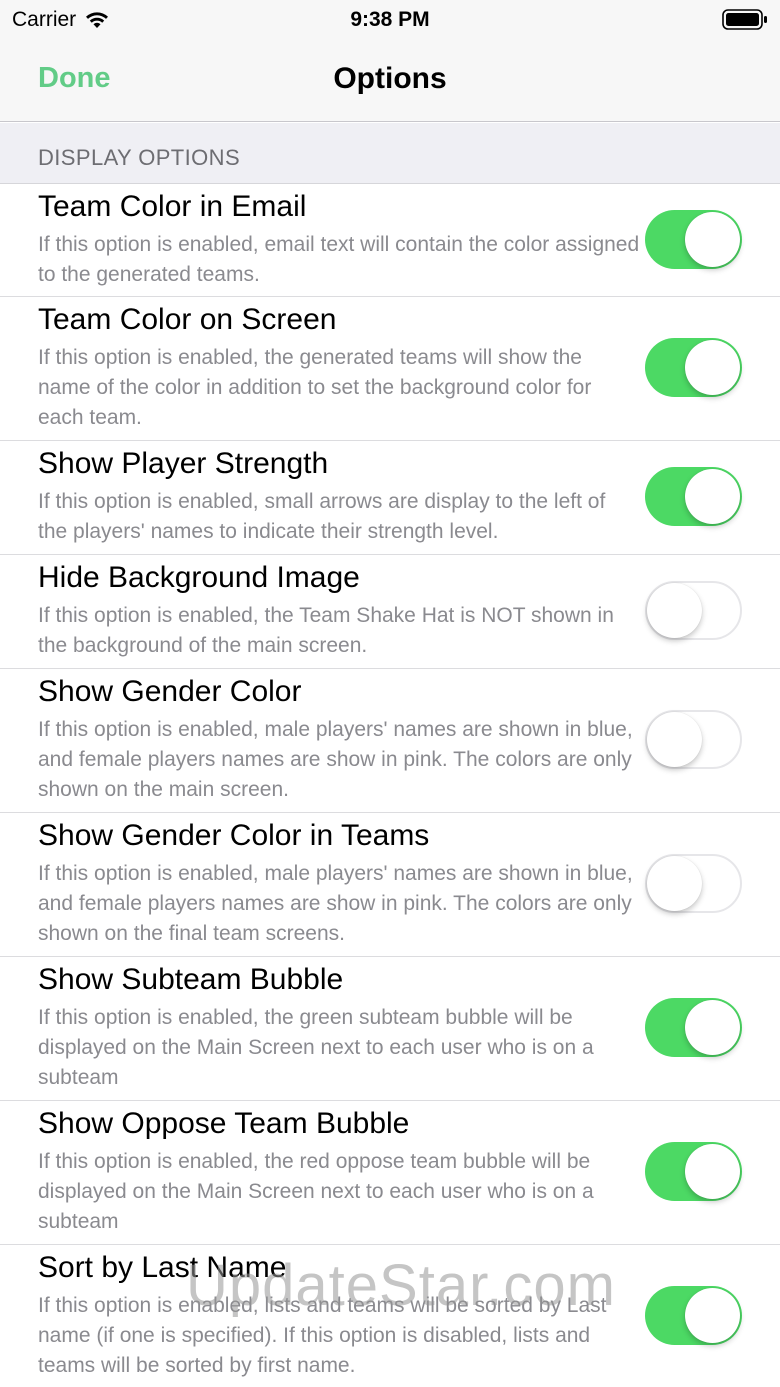 This screenshot has height=1387, width=780. I want to click on player-strength-toggle, so click(693, 496).